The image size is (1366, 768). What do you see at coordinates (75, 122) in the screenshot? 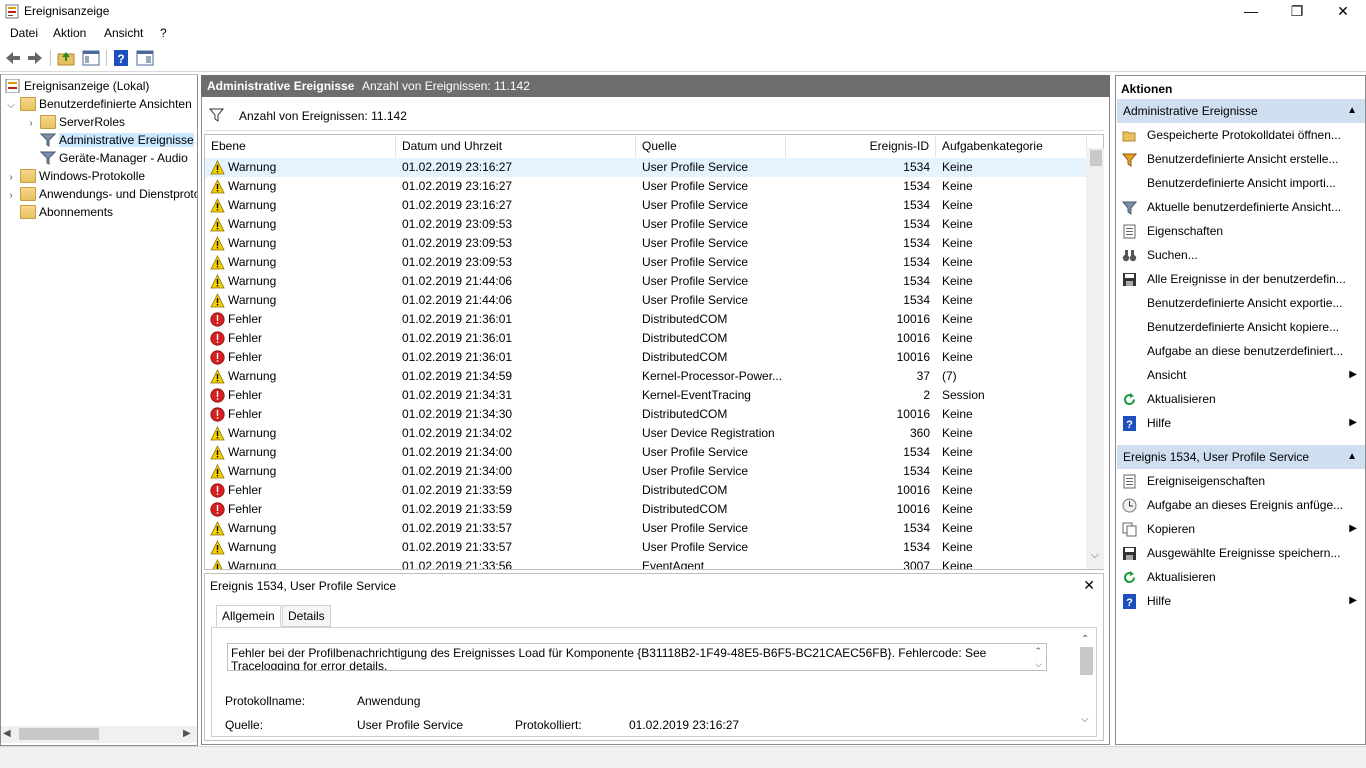
I see `tree-item-server-roles: › ServerRoles` at bounding box center [75, 122].